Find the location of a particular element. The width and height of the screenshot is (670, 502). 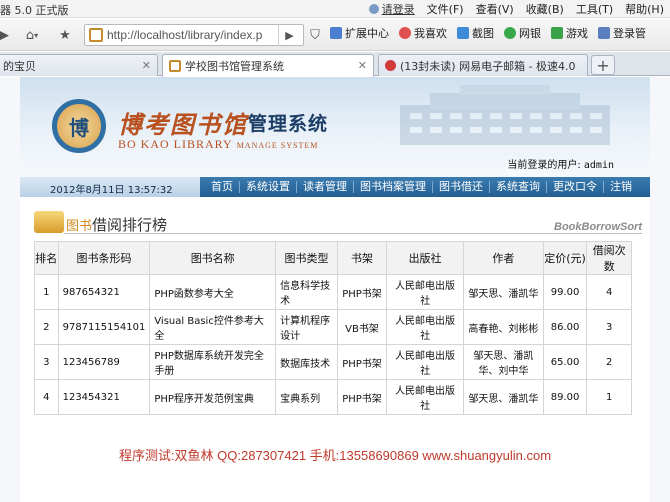

menu-favorites: 收藏(B) is located at coordinates (545, 9).